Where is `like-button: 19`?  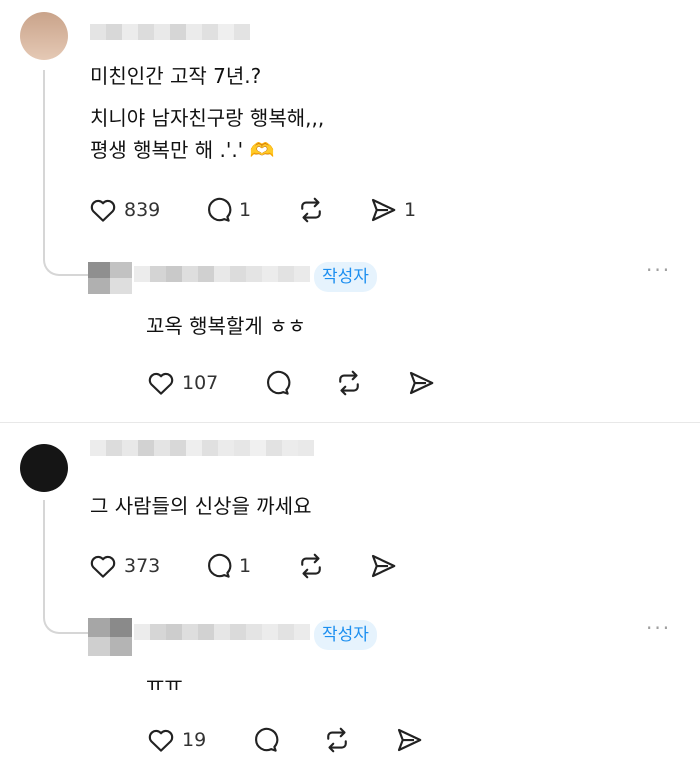
like-button: 19 is located at coordinates (176, 740).